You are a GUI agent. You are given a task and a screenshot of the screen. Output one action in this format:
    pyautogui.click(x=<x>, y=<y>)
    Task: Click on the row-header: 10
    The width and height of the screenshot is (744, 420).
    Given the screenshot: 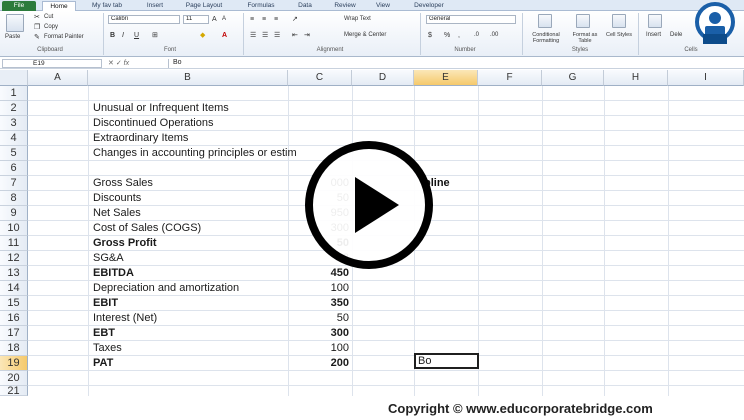 What is the action you would take?
    pyautogui.click(x=14, y=228)
    